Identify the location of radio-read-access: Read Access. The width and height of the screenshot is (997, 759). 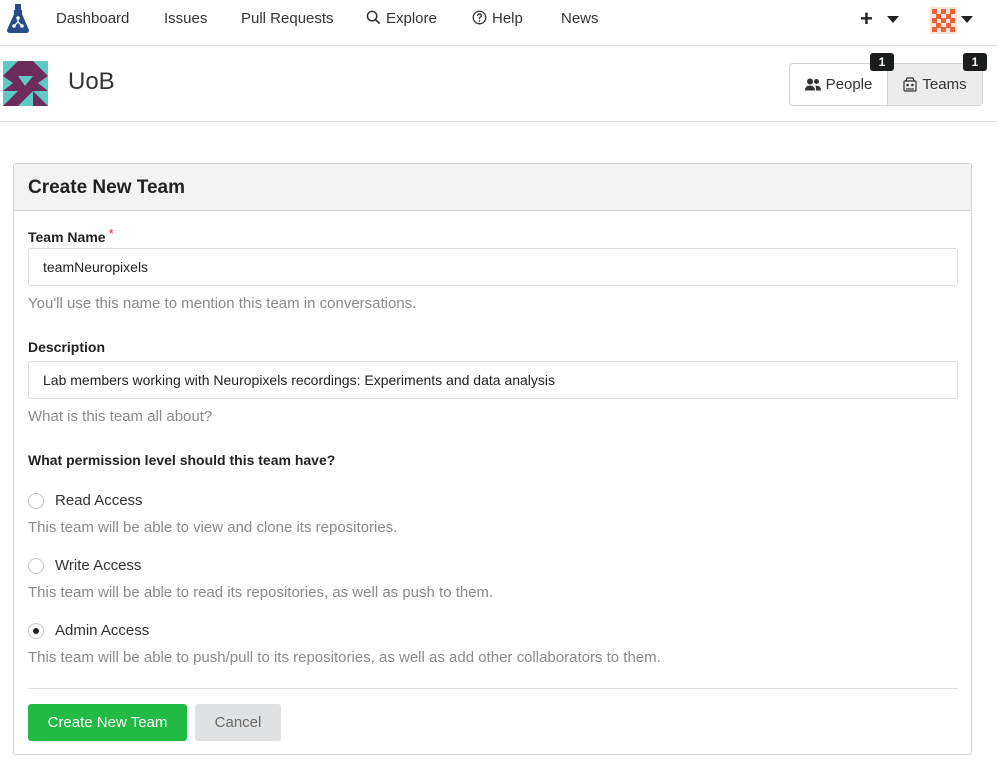
(85, 500).